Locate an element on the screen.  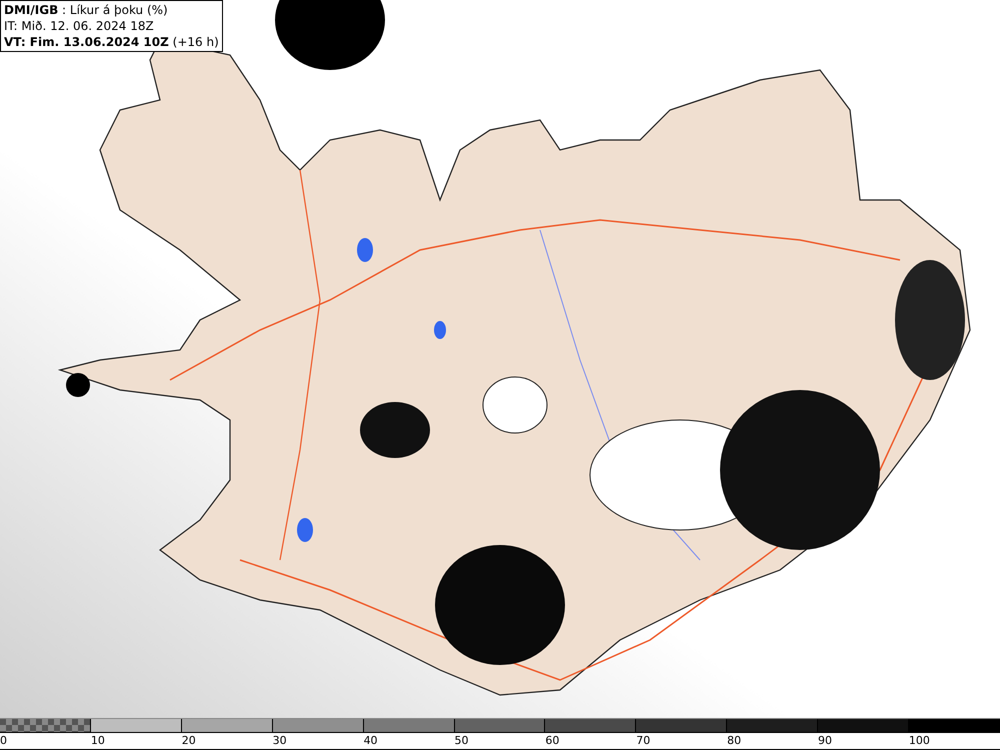
legend-label: 40 is located at coordinates (371, 741).